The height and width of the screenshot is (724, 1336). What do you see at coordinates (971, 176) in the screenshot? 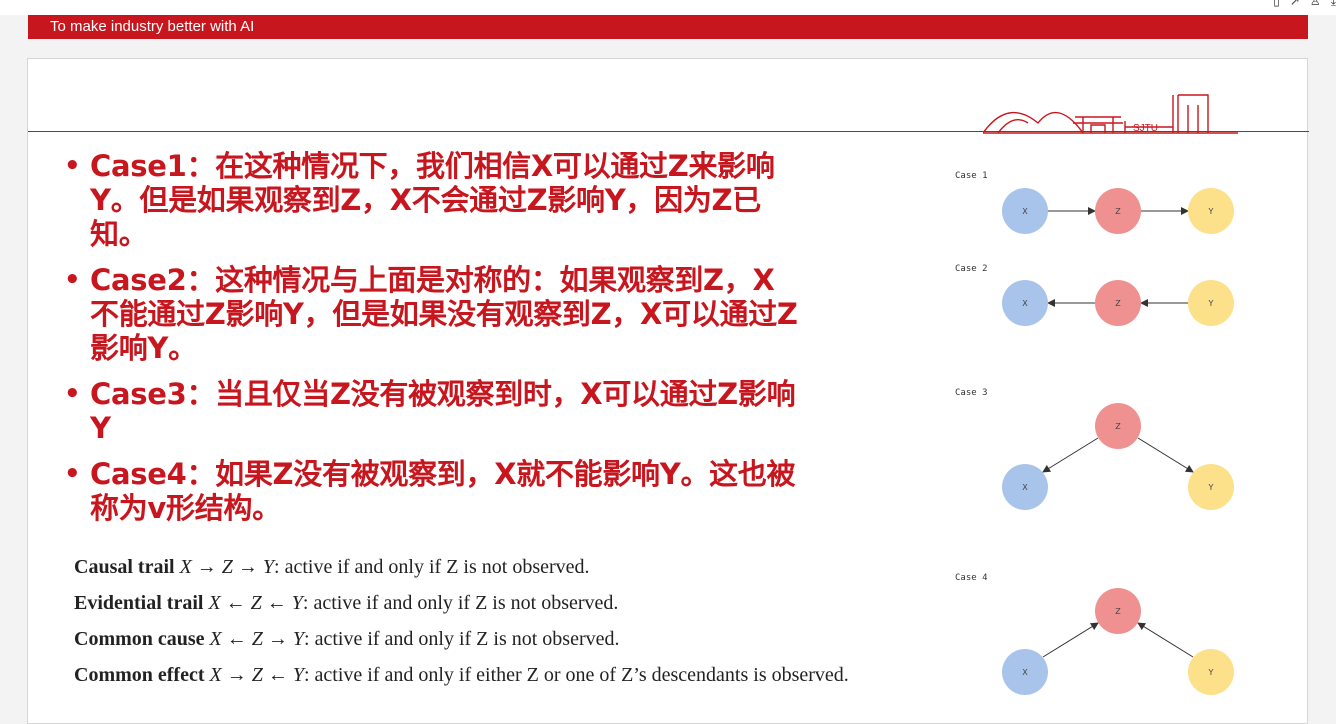
I see `case-label: Case 1` at bounding box center [971, 176].